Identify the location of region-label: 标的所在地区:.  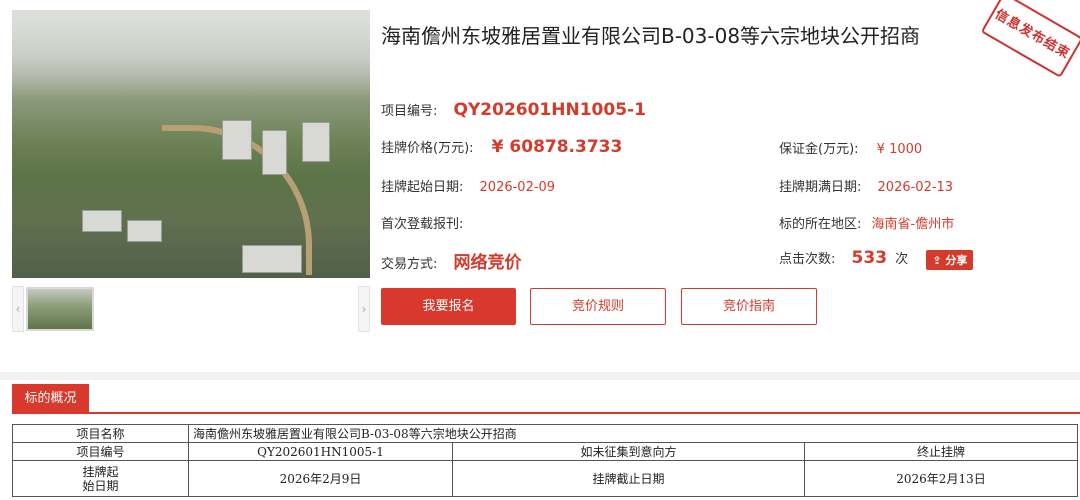
(820, 224).